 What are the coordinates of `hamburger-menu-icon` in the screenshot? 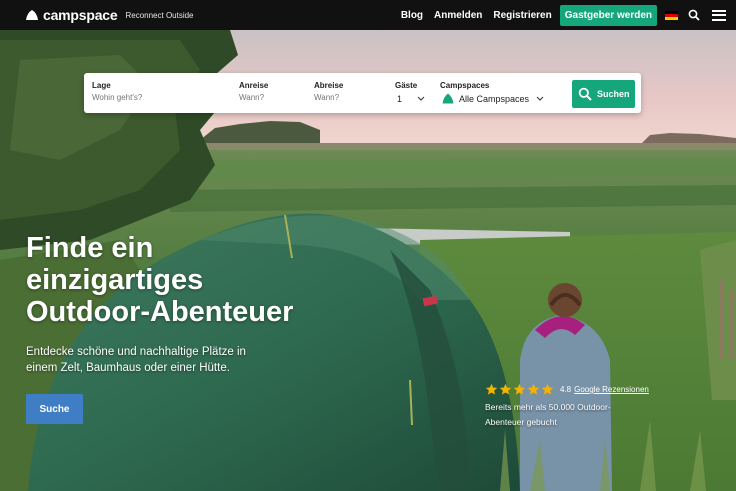 It's located at (719, 15).